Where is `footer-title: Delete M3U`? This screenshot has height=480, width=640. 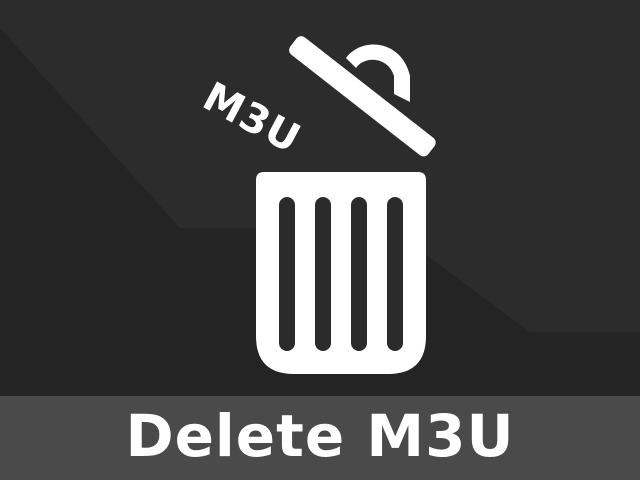
footer-title: Delete M3U is located at coordinates (320, 436).